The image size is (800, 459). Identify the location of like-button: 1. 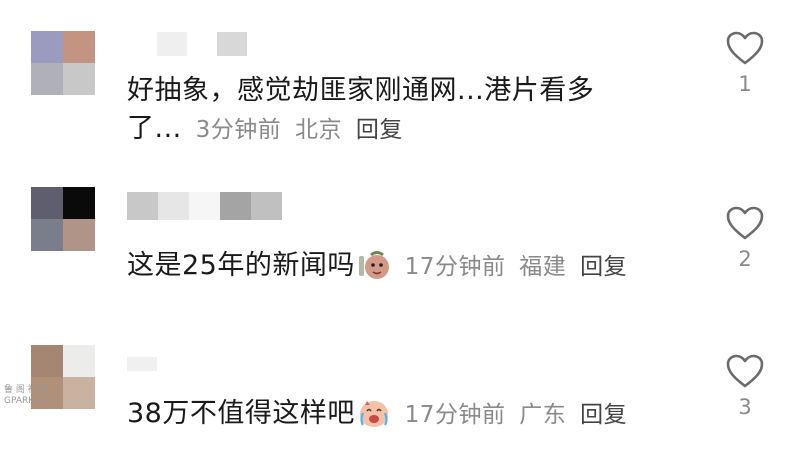
(745, 63).